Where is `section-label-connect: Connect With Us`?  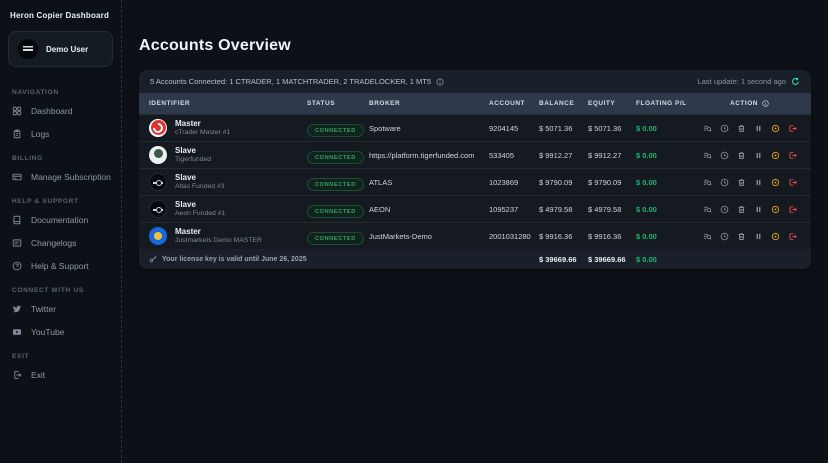 section-label-connect: Connect With Us is located at coordinates (48, 290).